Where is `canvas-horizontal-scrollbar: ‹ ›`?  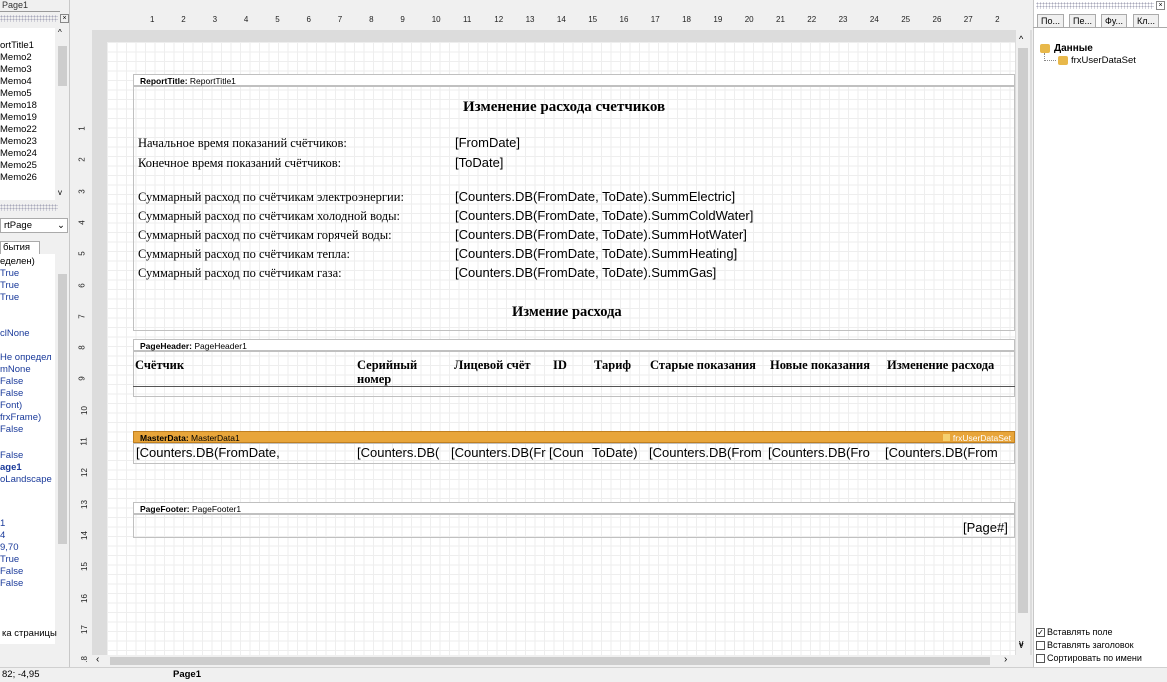 canvas-horizontal-scrollbar: ‹ › is located at coordinates (554, 660).